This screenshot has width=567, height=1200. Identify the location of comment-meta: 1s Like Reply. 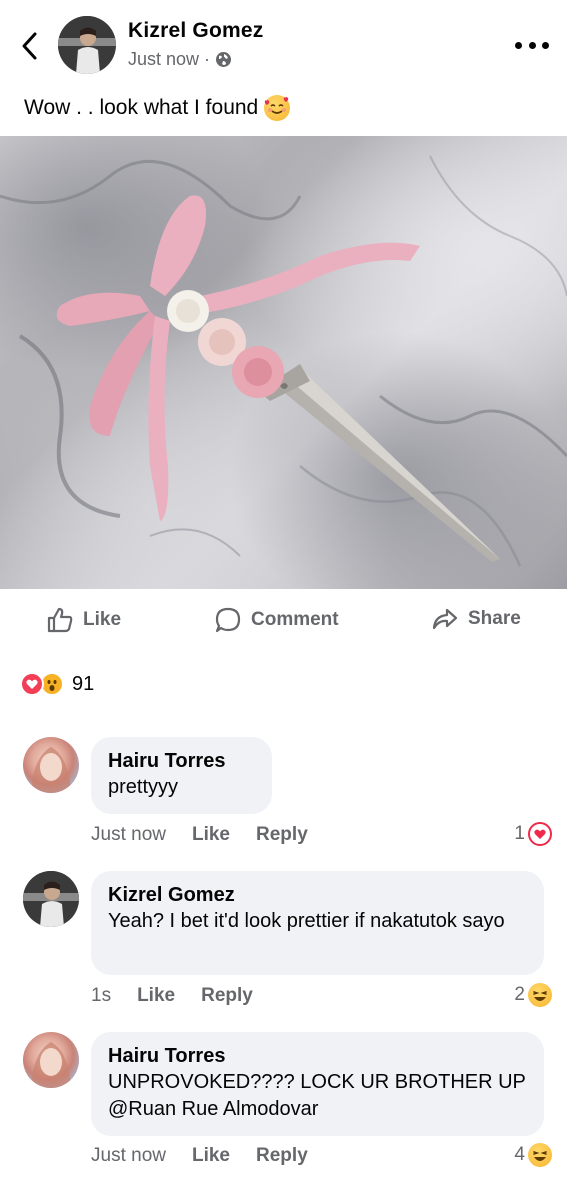
(185, 996).